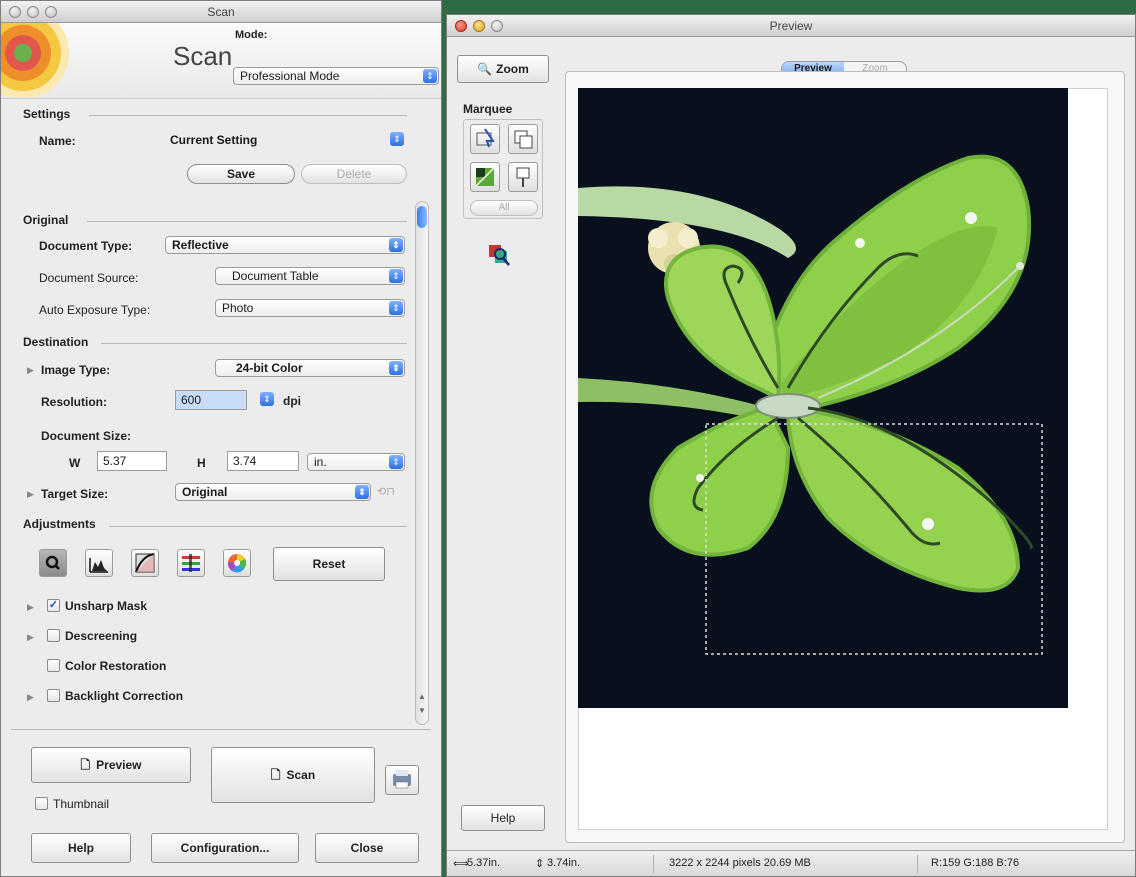  Describe the element at coordinates (504, 208) in the screenshot. I see `all-button: All` at that location.